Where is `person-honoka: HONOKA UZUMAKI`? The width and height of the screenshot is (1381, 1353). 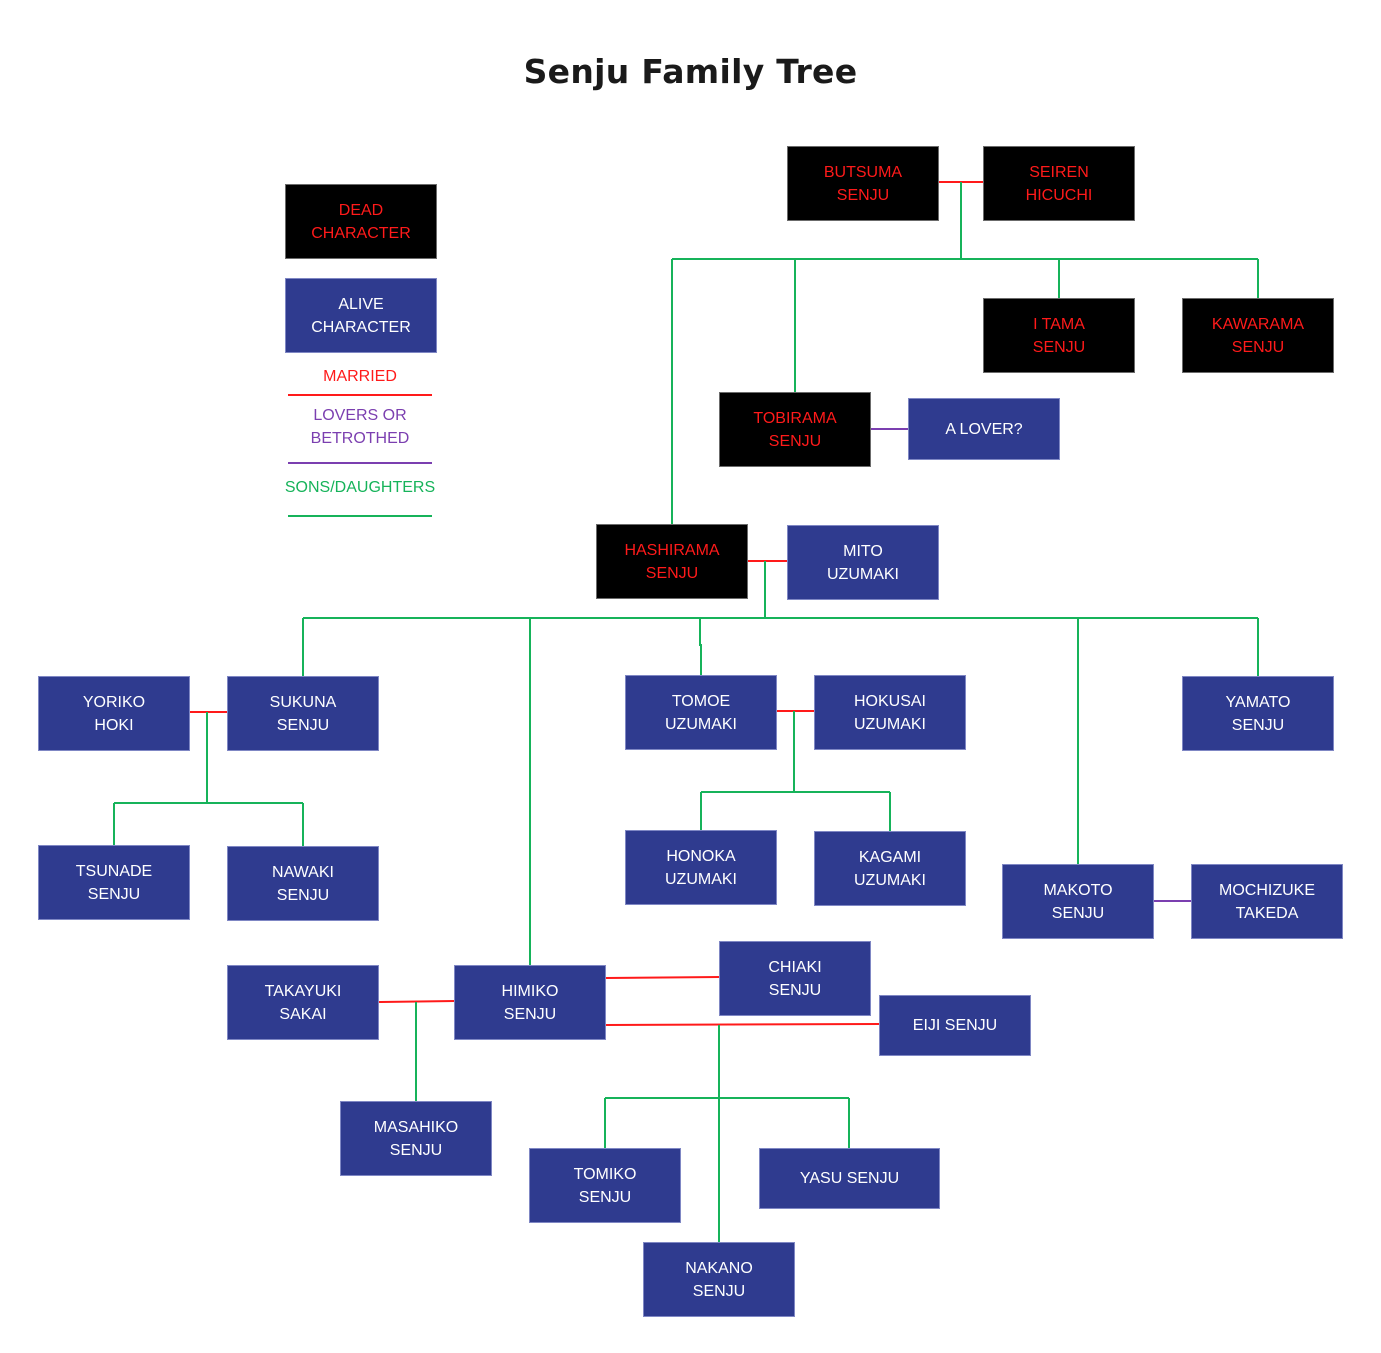 person-honoka: HONOKA UZUMAKI is located at coordinates (701, 867).